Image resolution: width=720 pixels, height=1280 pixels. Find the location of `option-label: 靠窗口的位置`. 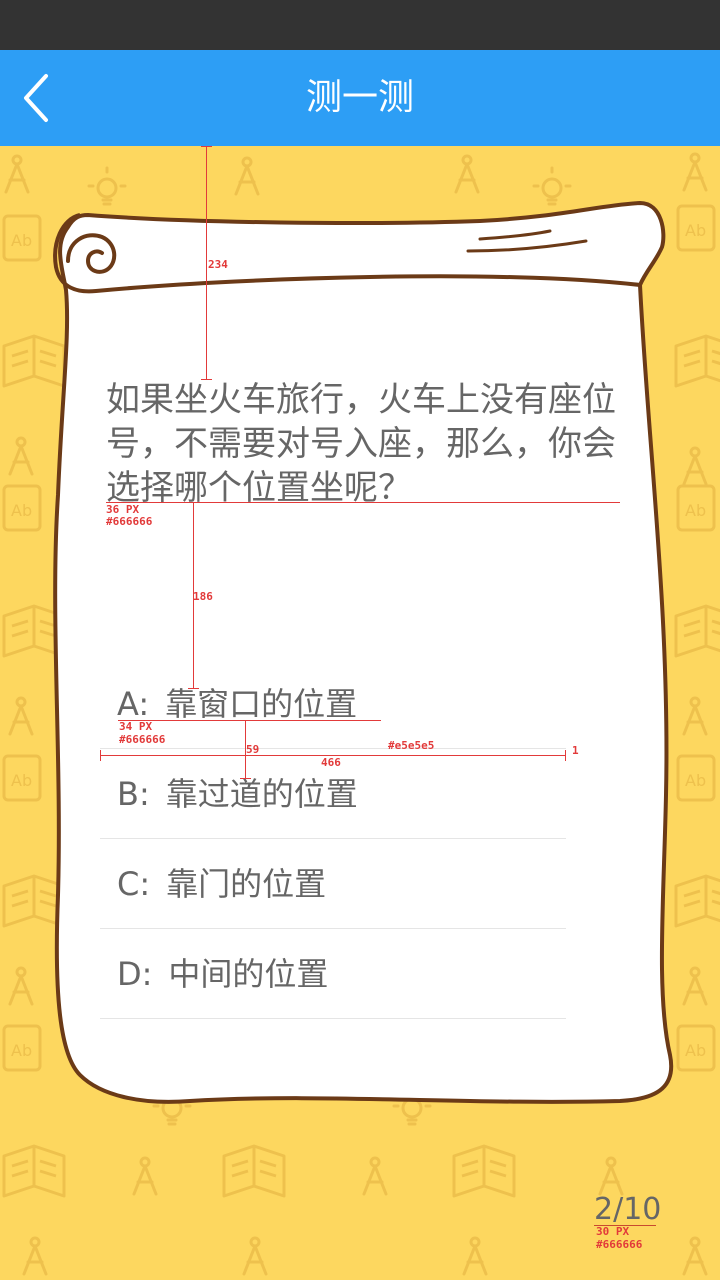

option-label: 靠窗口的位置 is located at coordinates (261, 704).